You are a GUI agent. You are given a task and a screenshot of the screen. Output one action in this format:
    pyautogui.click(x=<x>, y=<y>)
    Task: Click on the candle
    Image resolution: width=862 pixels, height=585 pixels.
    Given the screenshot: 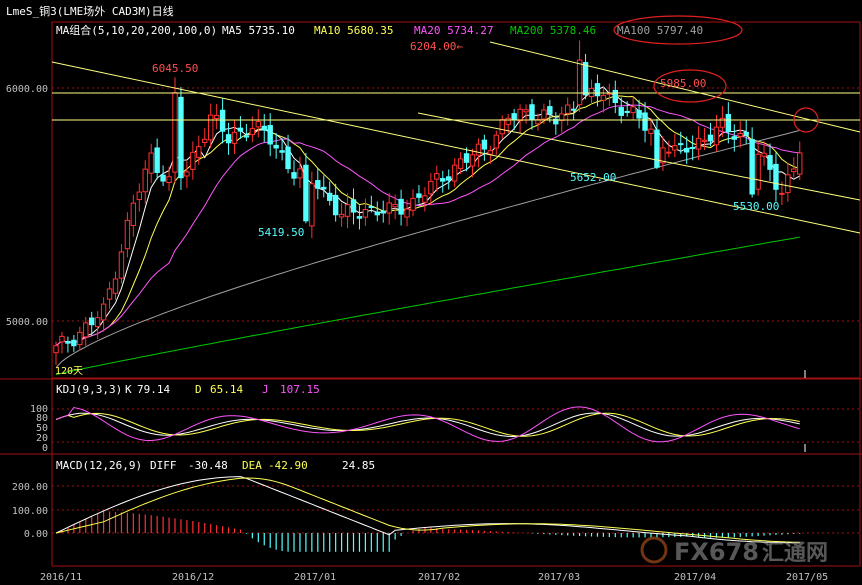 What is the action you would take?
    pyautogui.click(x=181, y=138)
    